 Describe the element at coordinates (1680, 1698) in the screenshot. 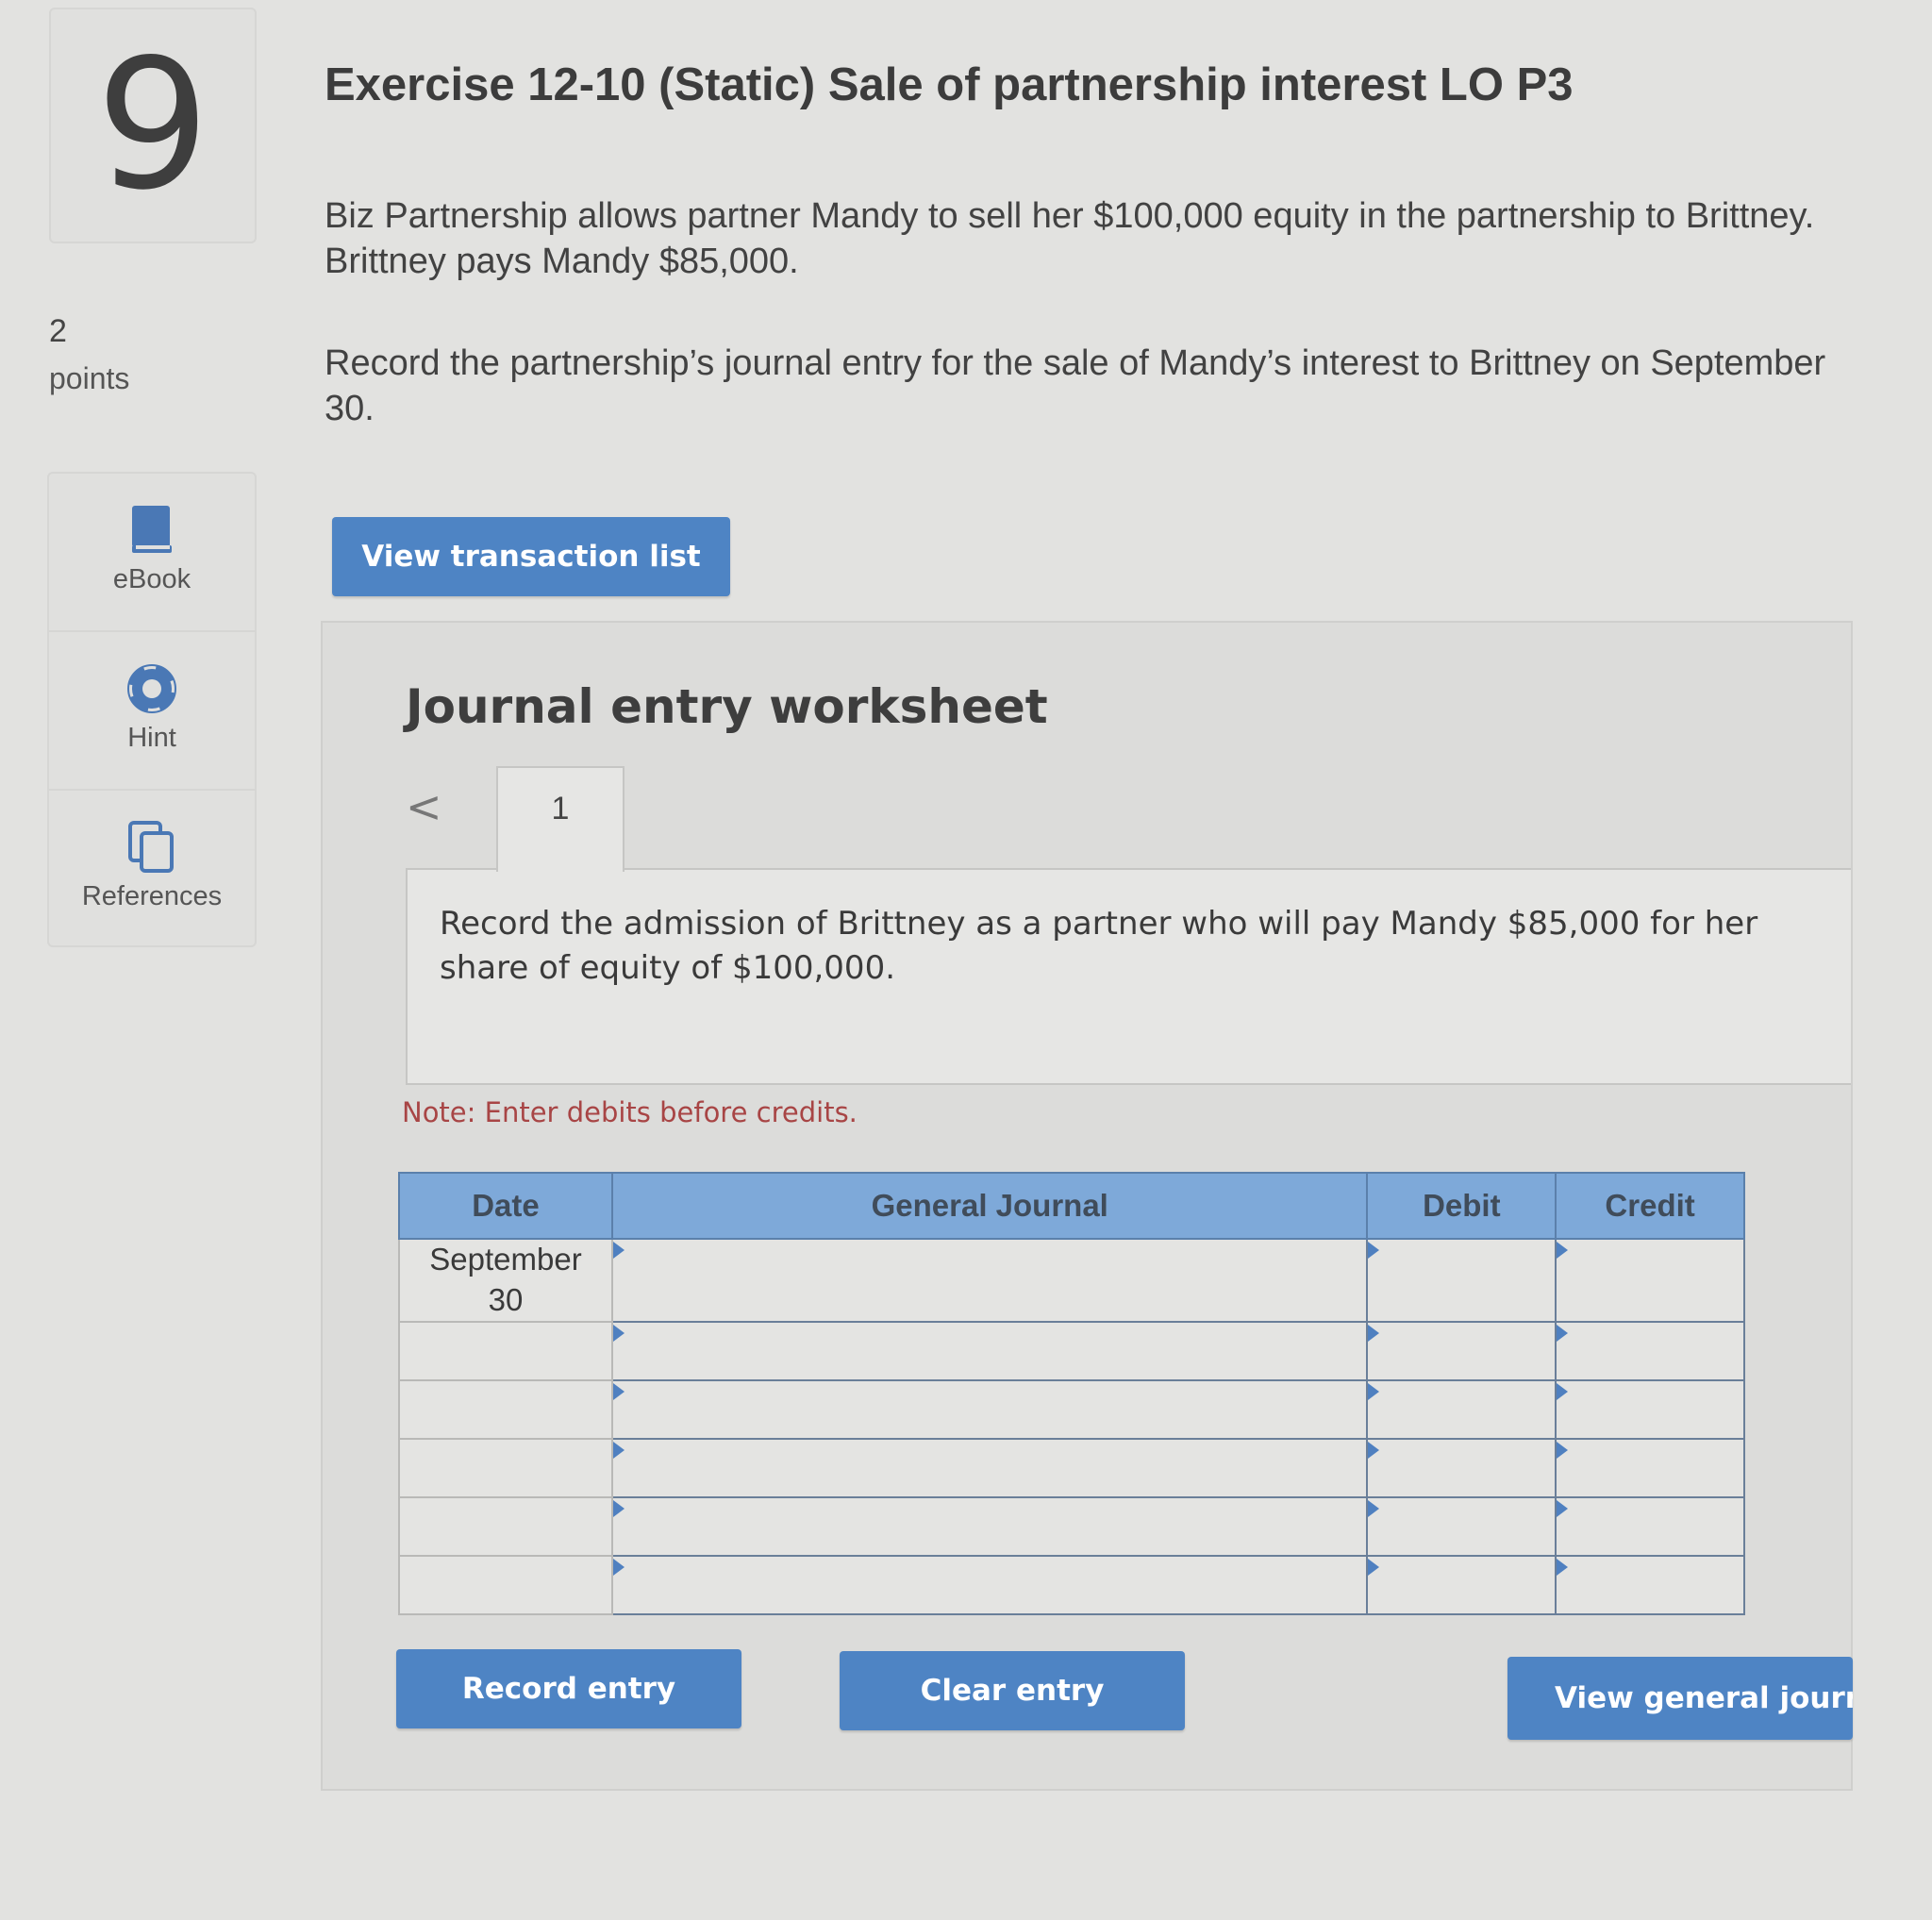

I see `view-general-journal-button: View general journal` at that location.